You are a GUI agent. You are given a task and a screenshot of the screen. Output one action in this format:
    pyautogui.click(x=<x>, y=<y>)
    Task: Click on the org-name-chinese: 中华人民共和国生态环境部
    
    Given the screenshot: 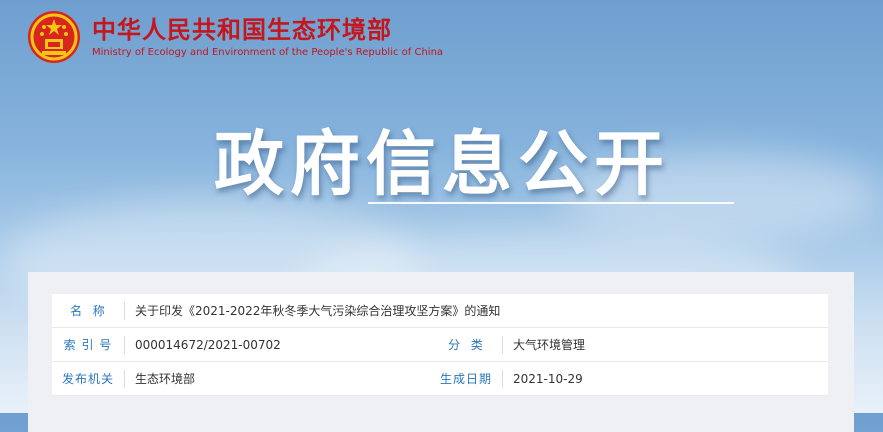 What is the action you would take?
    pyautogui.click(x=267, y=30)
    